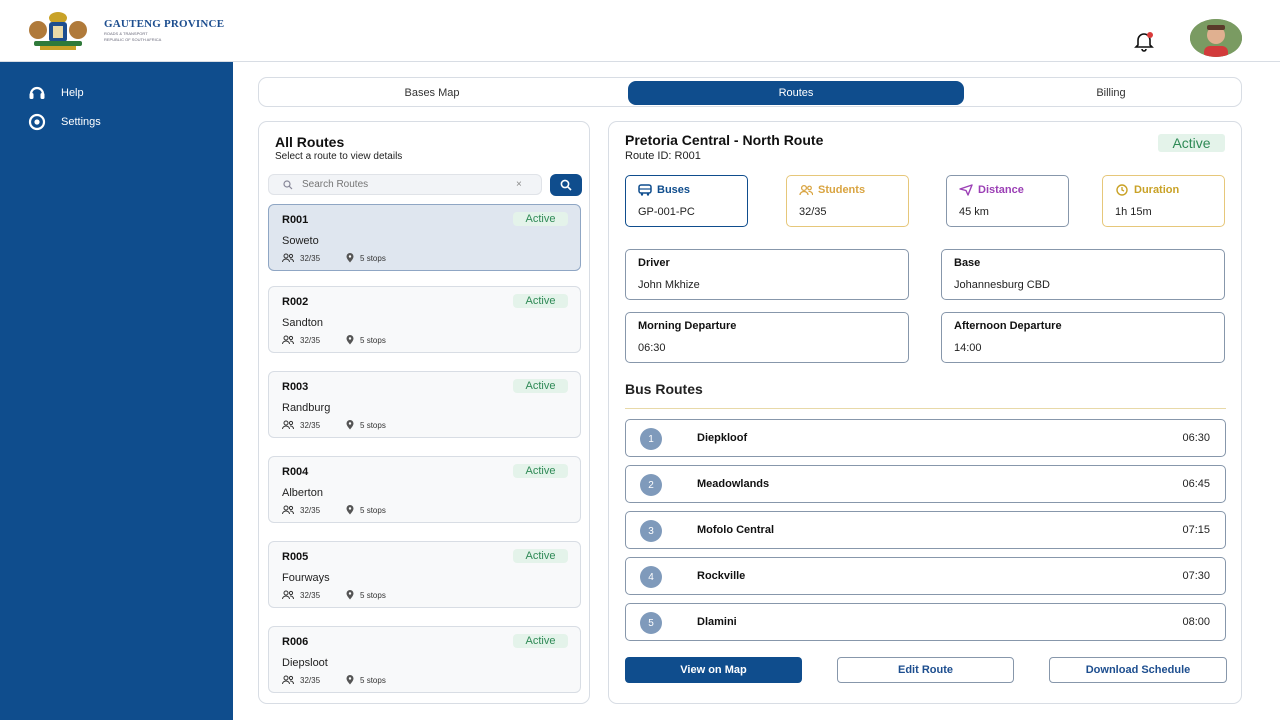 This screenshot has height=720, width=1280. I want to click on route-id: R002, so click(295, 302).